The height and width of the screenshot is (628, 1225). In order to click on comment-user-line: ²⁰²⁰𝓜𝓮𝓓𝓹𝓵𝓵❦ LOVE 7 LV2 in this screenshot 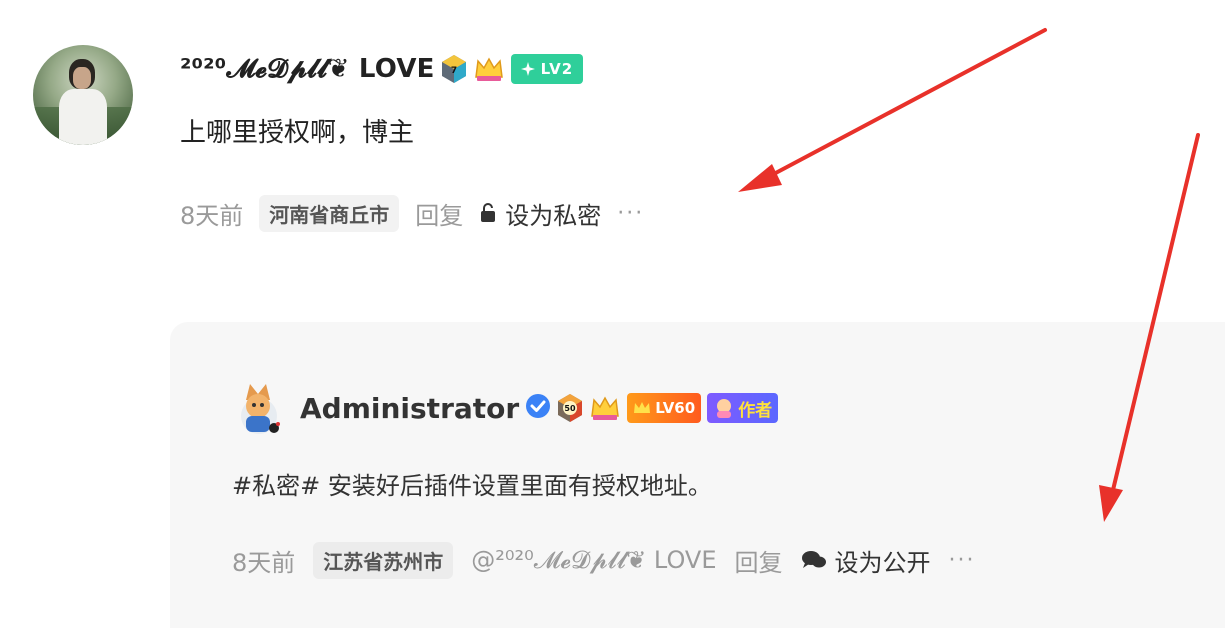, I will do `click(382, 69)`.